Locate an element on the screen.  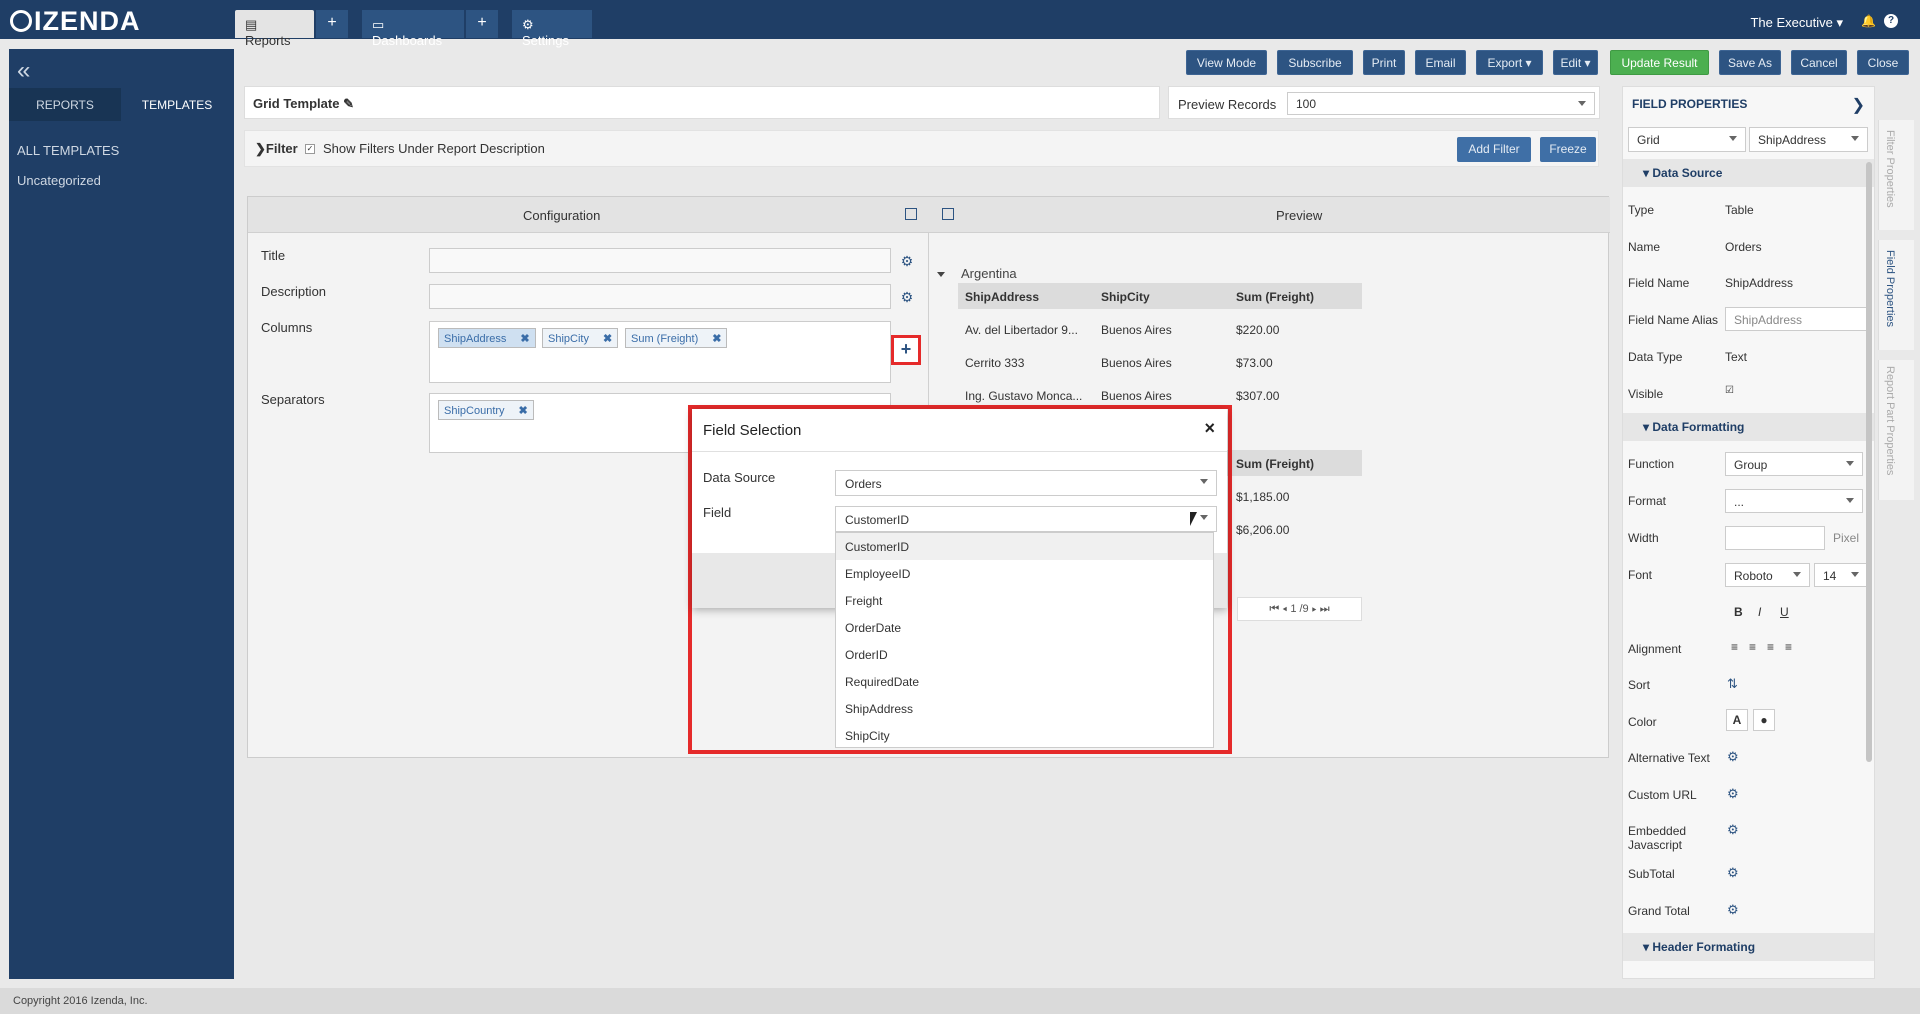
pager: ⏮ ◂ 1 /9 ▸ ⏭ is located at coordinates (1299, 609).